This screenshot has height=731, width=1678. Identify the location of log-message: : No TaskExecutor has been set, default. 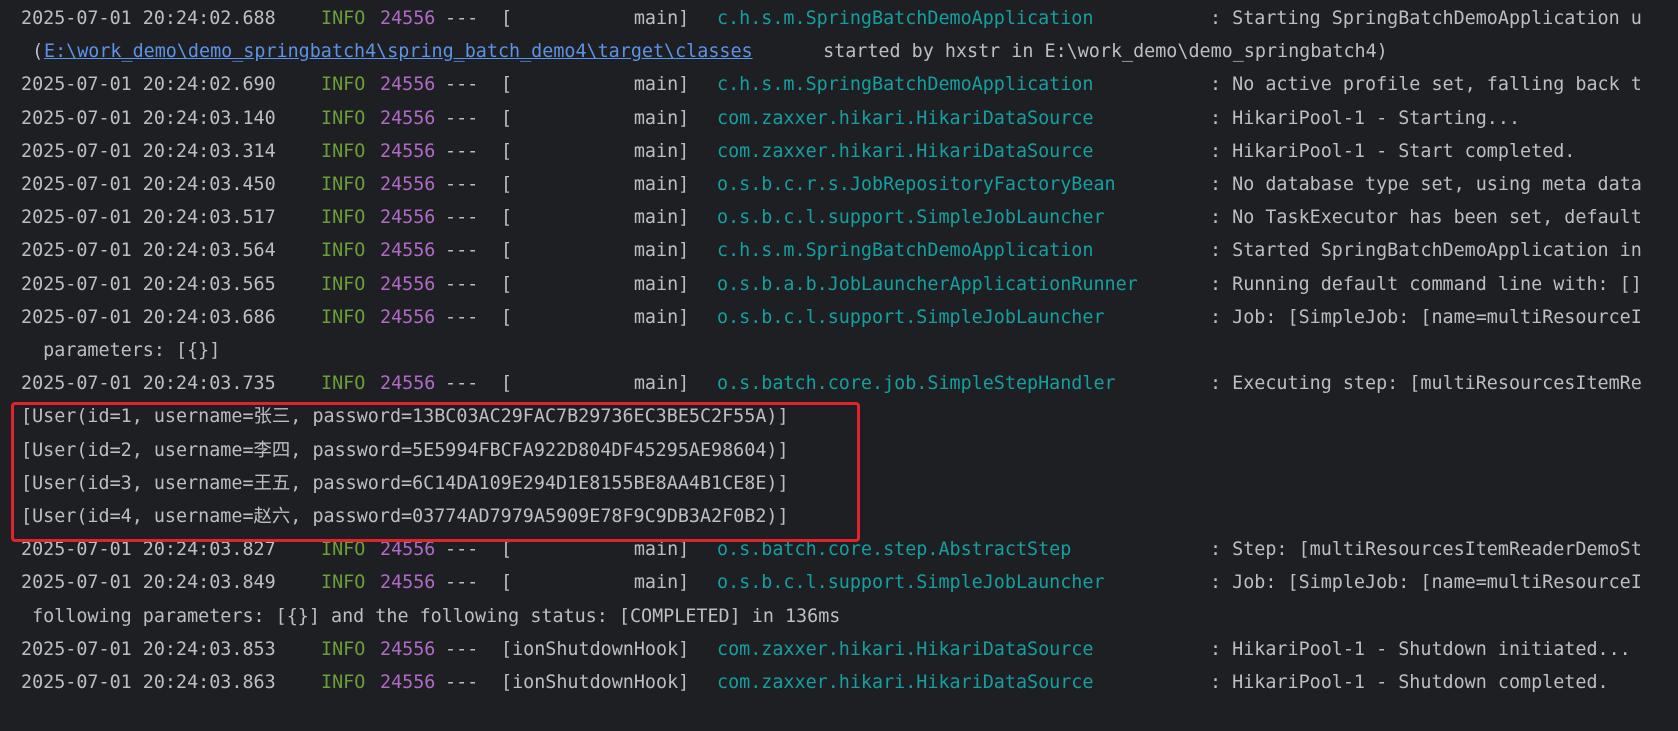
(1426, 218).